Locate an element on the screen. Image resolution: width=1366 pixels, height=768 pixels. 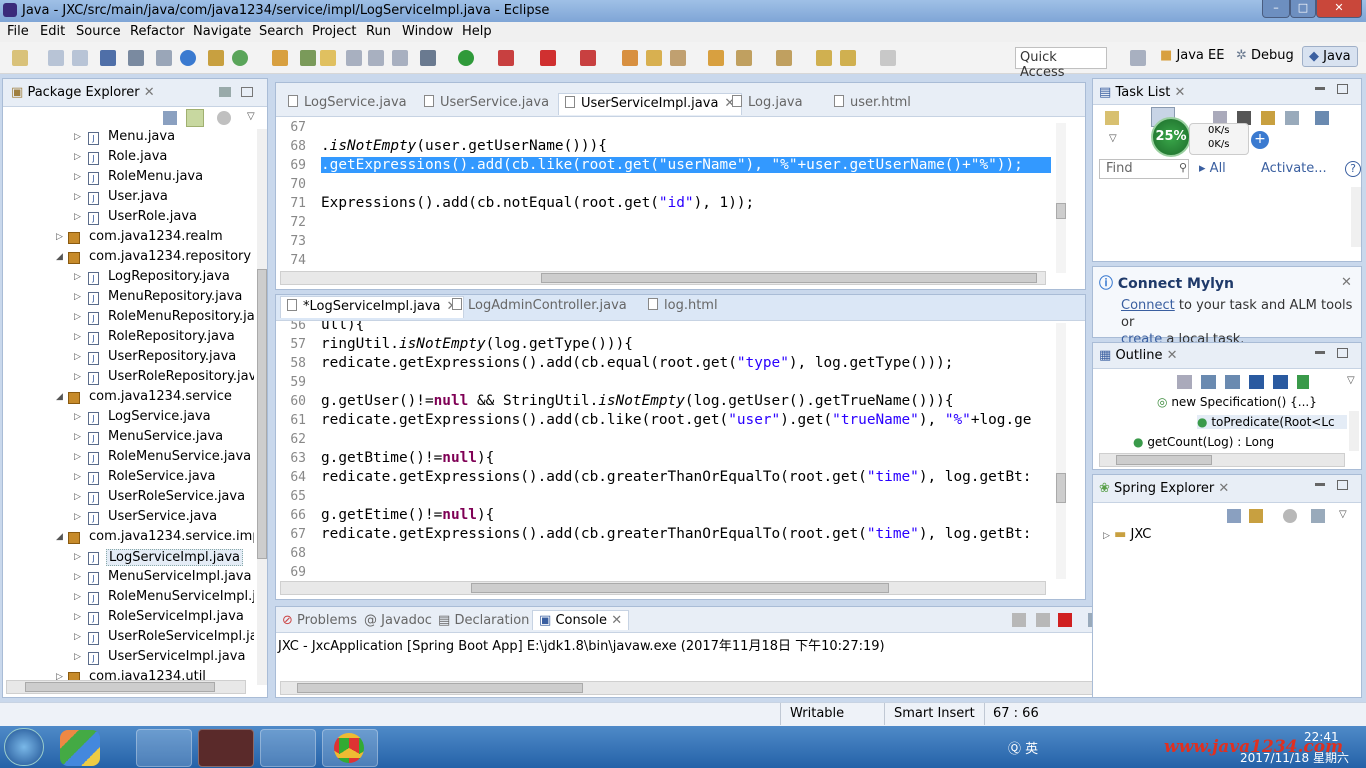
terminate-icon is located at coordinates (1065, 620).